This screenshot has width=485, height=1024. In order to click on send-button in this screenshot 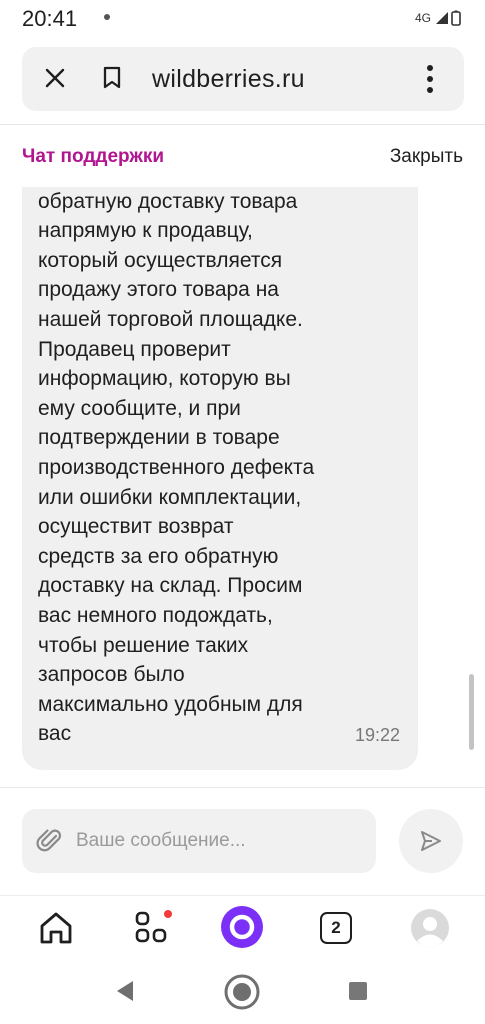, I will do `click(431, 841)`.